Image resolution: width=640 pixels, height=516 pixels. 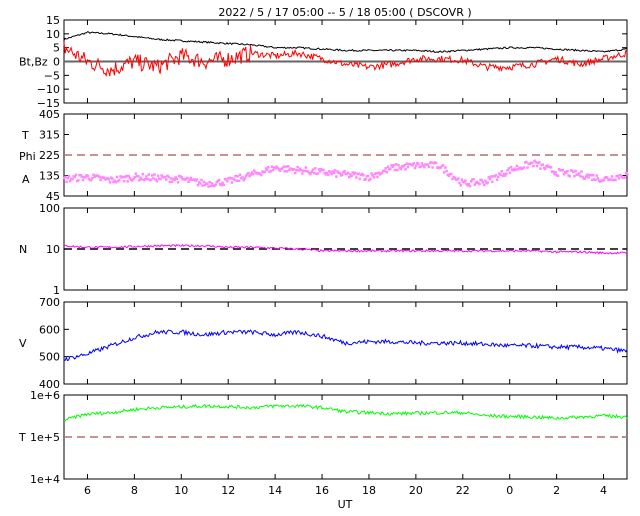 I want to click on x-tick-label: 10, so click(x=181, y=490).